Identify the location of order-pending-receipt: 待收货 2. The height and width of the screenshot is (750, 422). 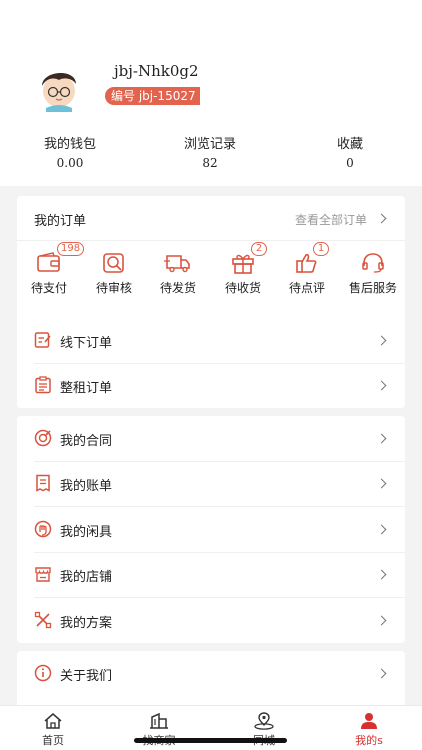
(243, 269).